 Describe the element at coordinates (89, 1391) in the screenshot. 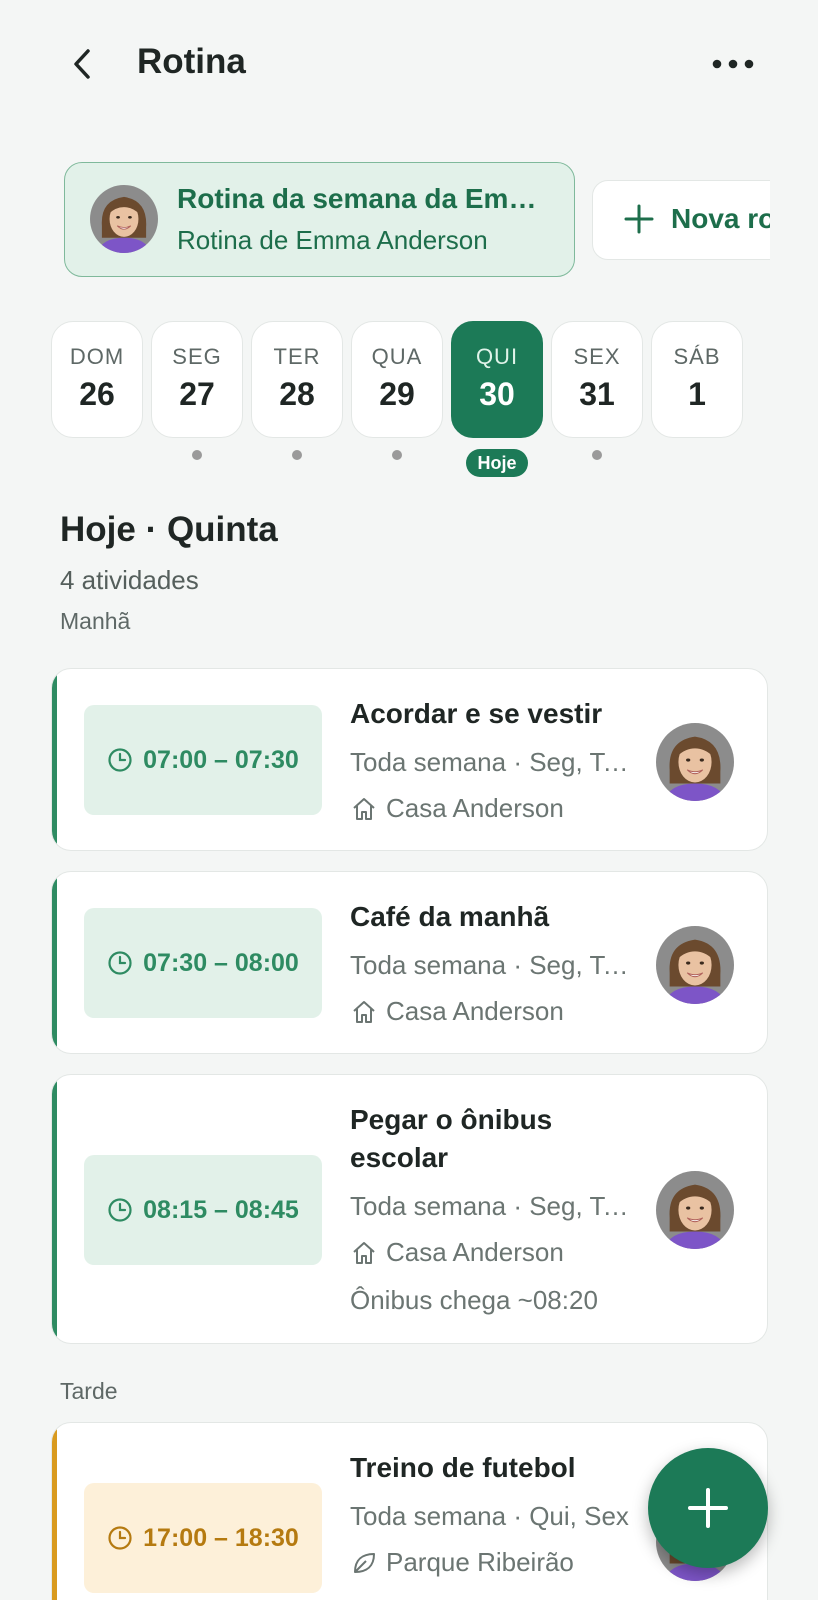

I see `section-label-afternoon: Tarde` at that location.